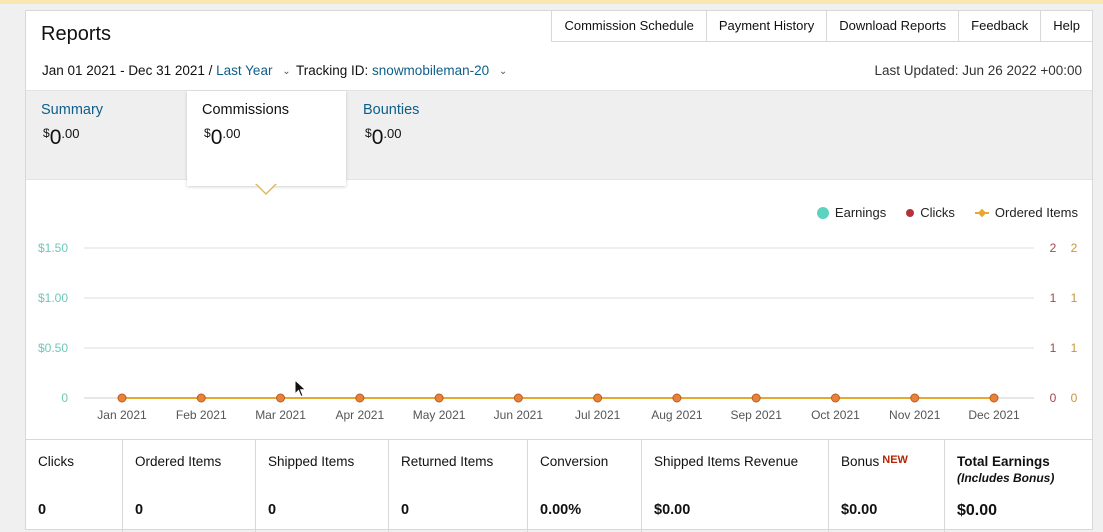 Image resolution: width=1103 pixels, height=532 pixels. I want to click on x-axis-tick: Oct 2021, so click(835, 415).